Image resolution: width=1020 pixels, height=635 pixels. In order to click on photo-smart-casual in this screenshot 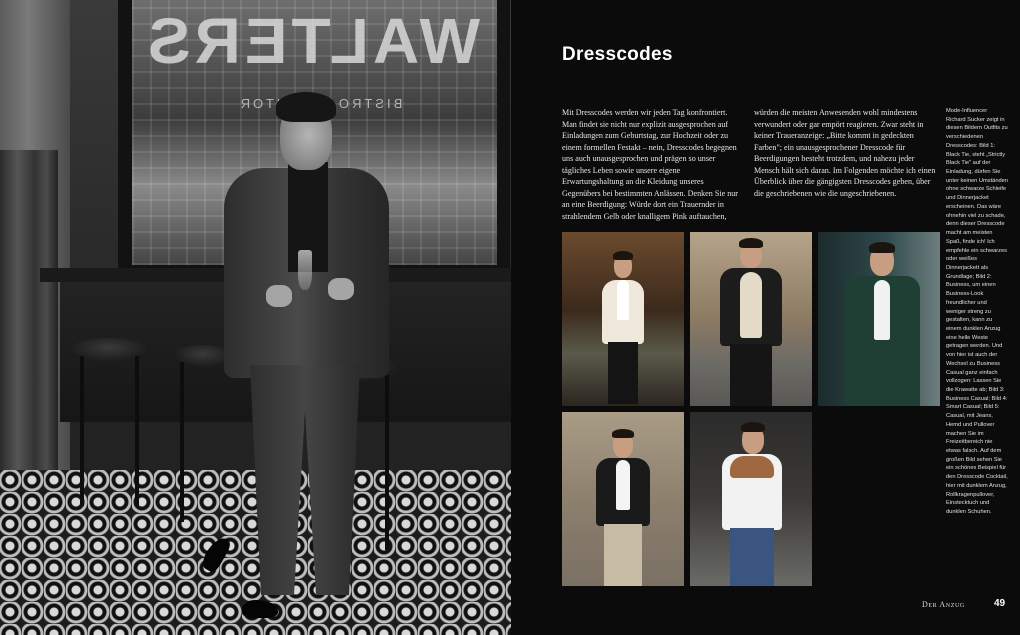, I will do `click(623, 499)`.